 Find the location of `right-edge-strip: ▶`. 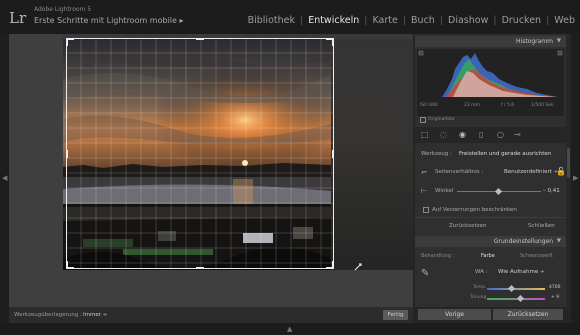

right-edge-strip: ▶ is located at coordinates (575, 178).